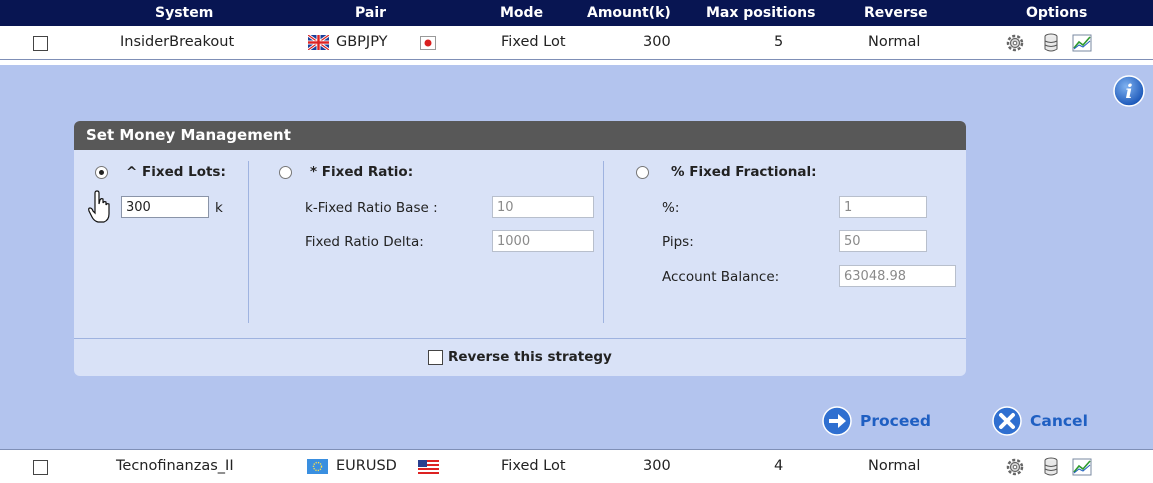 This screenshot has width=1153, height=483. Describe the element at coordinates (761, 13) in the screenshot. I see `header-max-positions: Max positions` at that location.